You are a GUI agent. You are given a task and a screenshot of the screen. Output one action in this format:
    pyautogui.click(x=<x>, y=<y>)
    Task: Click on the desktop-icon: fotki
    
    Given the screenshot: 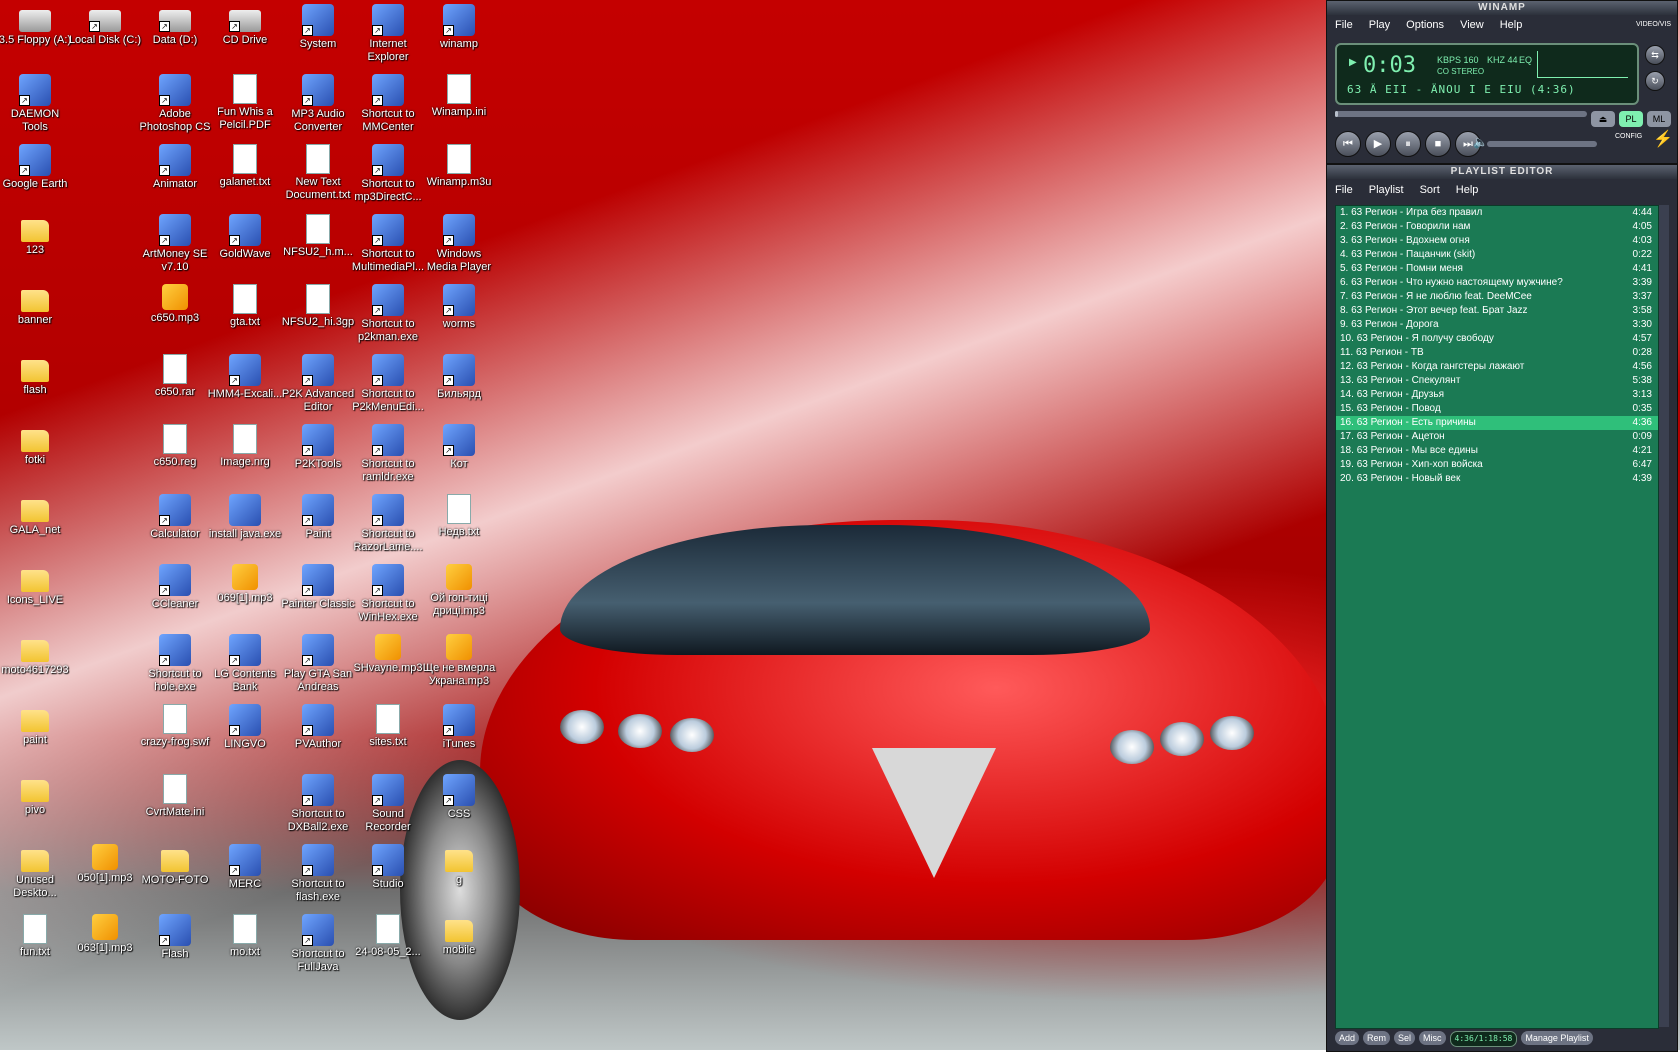 What is the action you would take?
    pyautogui.click(x=36, y=445)
    